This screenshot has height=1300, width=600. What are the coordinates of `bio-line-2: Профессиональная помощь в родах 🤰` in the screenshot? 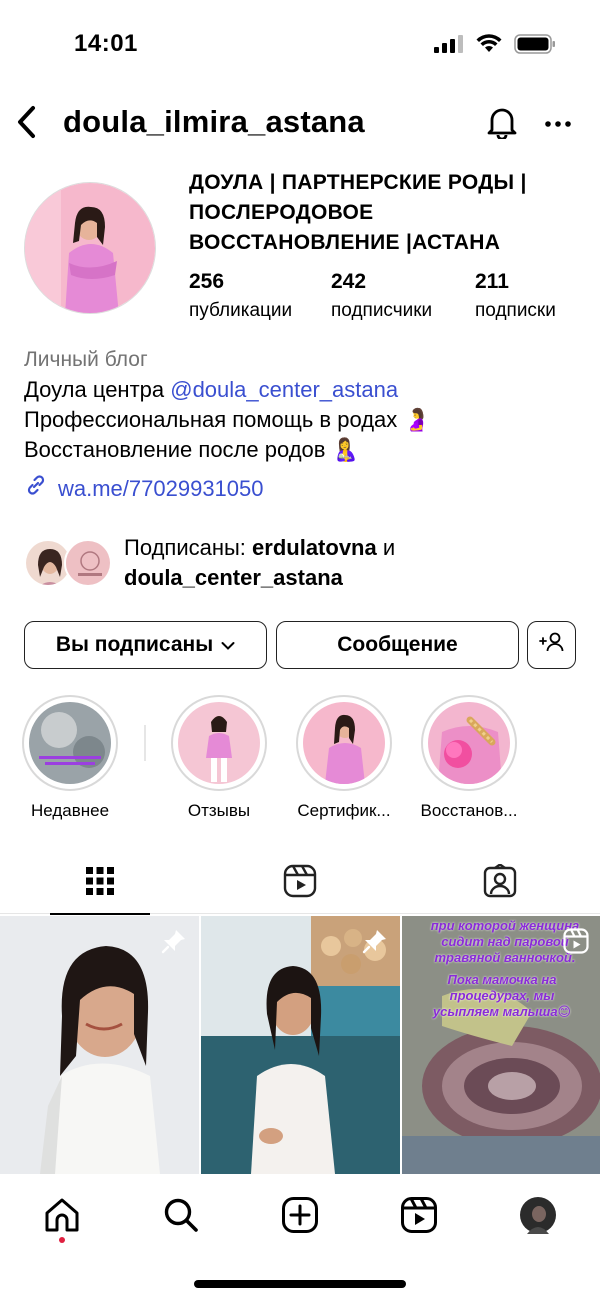 It's located at (227, 419).